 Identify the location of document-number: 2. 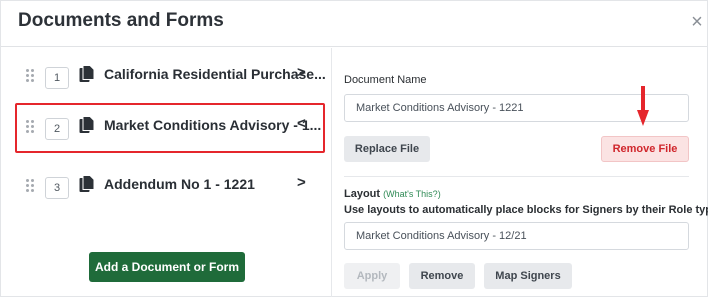
(57, 129).